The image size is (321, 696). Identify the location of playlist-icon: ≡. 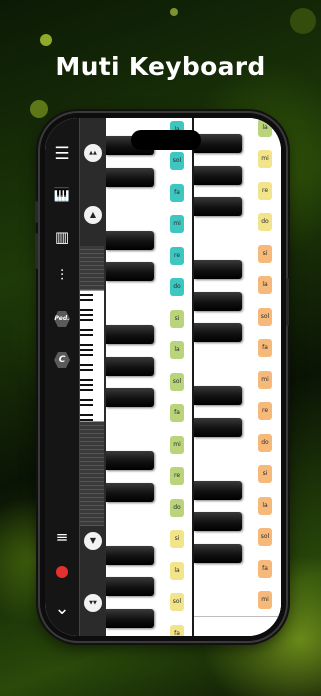
(62, 537).